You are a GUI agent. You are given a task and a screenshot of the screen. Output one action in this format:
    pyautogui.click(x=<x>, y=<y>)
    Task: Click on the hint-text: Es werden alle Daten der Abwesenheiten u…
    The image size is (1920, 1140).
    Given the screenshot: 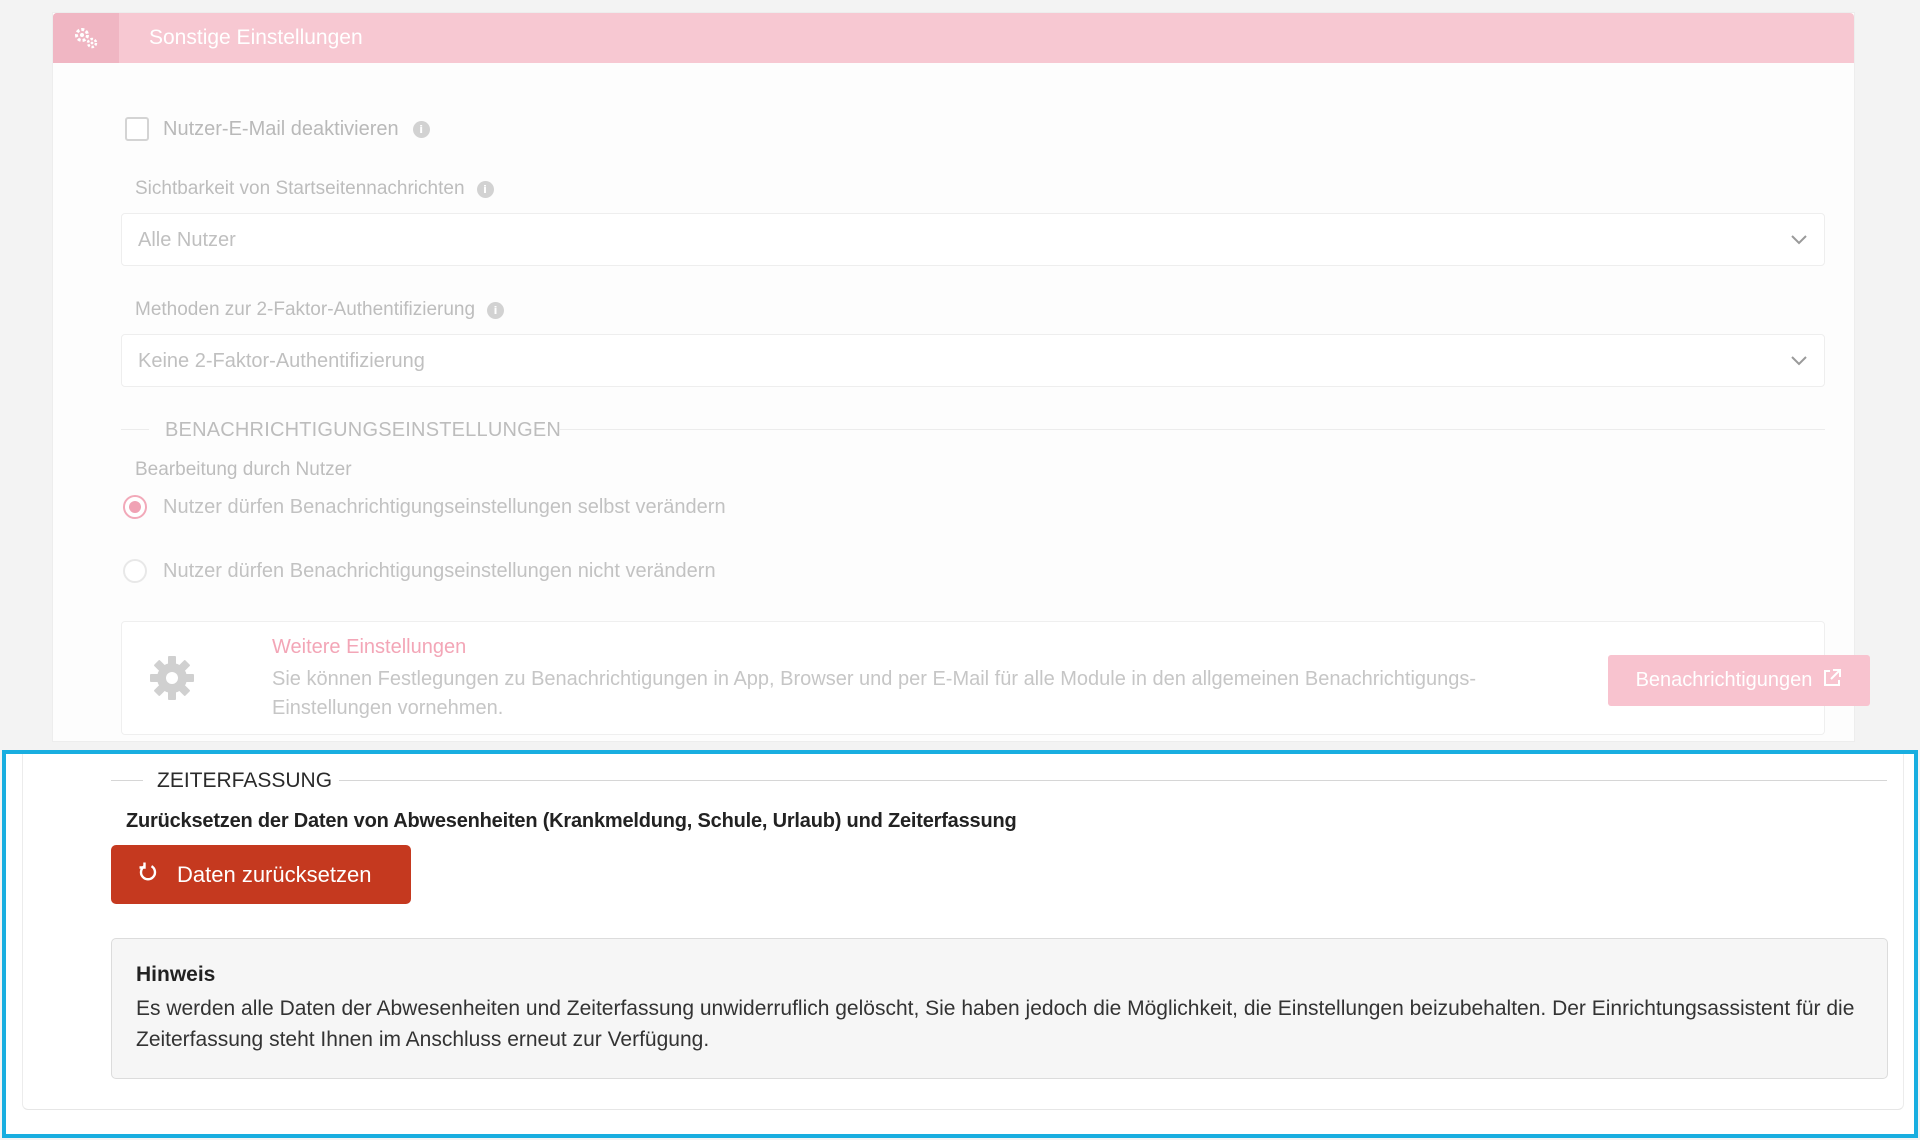 What is the action you would take?
    pyautogui.click(x=995, y=1024)
    